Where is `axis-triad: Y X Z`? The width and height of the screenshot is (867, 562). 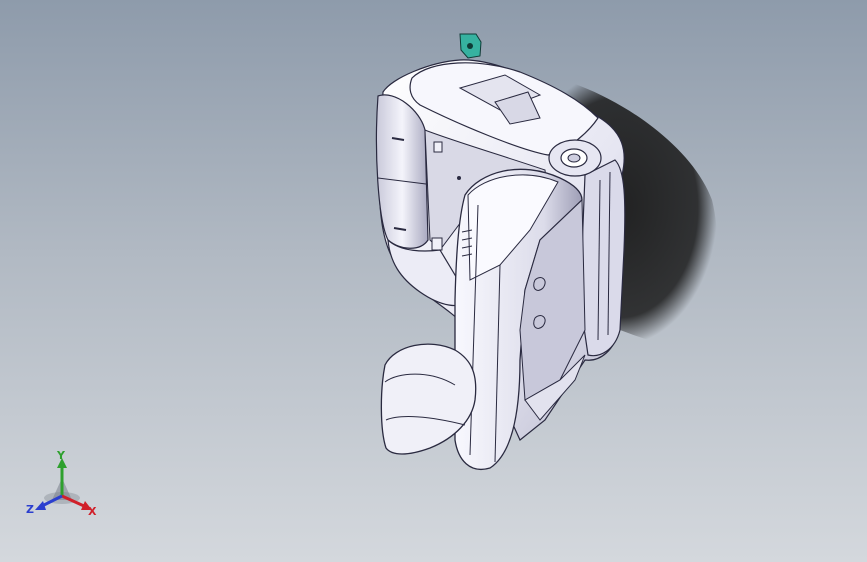 axis-triad: Y X Z is located at coordinates (66, 485).